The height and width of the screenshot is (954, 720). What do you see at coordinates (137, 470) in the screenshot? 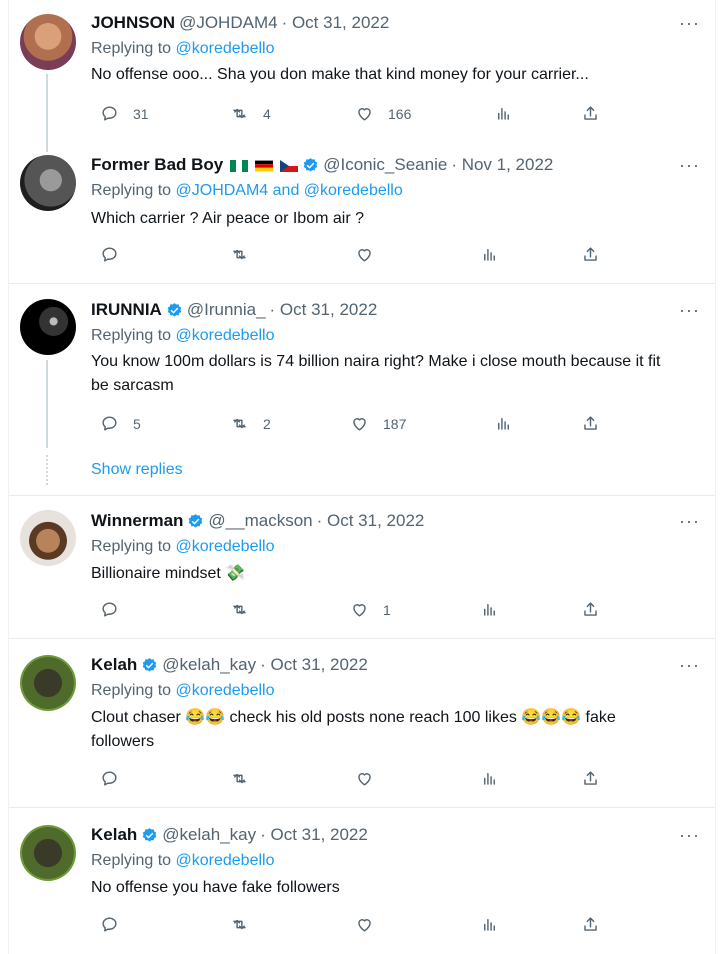
I see `show-replies-link: Show replies` at bounding box center [137, 470].